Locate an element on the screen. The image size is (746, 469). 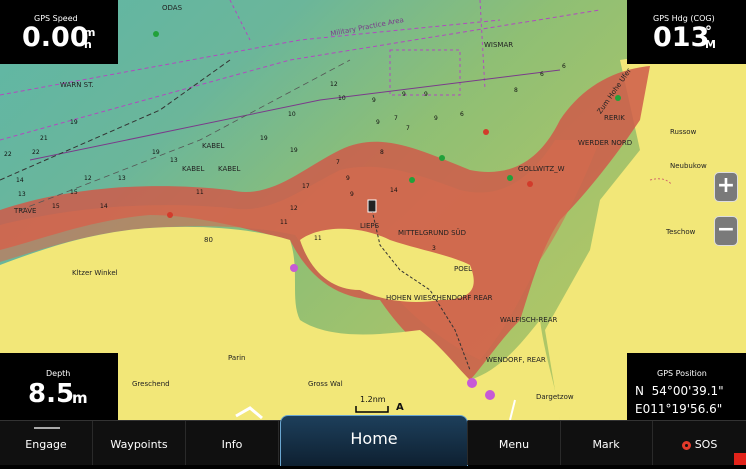
map-label-gross-wal: Gross Wal is located at coordinates (325, 384).